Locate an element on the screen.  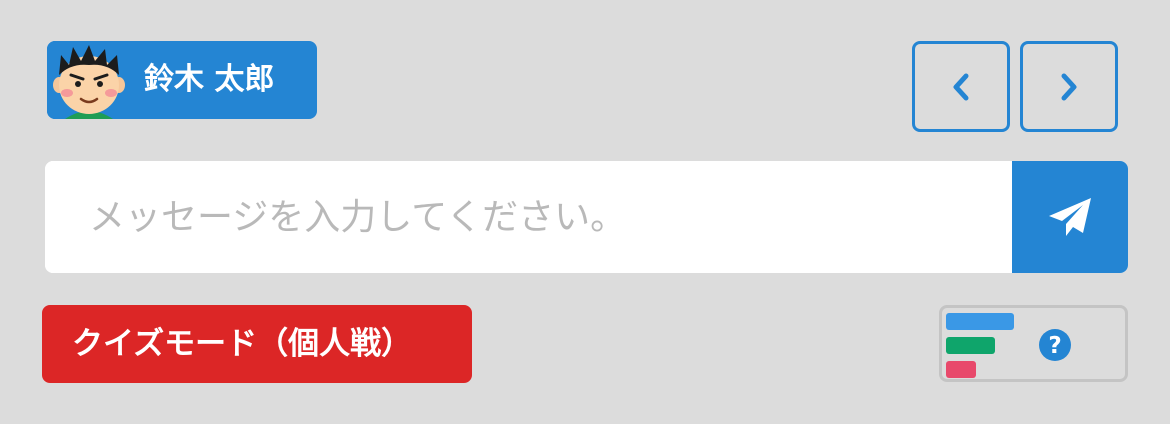
previous-button is located at coordinates (961, 86).